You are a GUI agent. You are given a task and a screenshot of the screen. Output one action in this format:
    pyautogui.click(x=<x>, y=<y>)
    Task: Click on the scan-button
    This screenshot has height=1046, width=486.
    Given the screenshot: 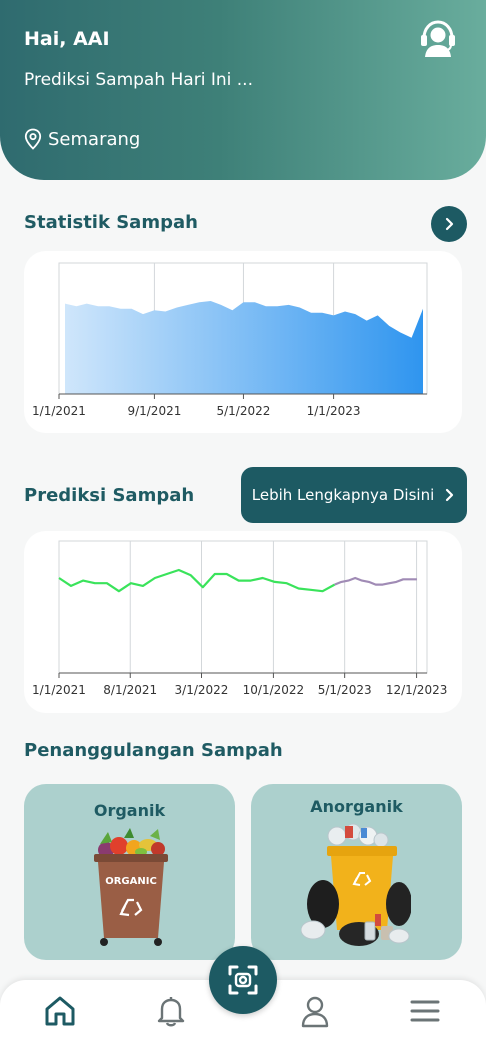 What is the action you would take?
    pyautogui.click(x=243, y=980)
    